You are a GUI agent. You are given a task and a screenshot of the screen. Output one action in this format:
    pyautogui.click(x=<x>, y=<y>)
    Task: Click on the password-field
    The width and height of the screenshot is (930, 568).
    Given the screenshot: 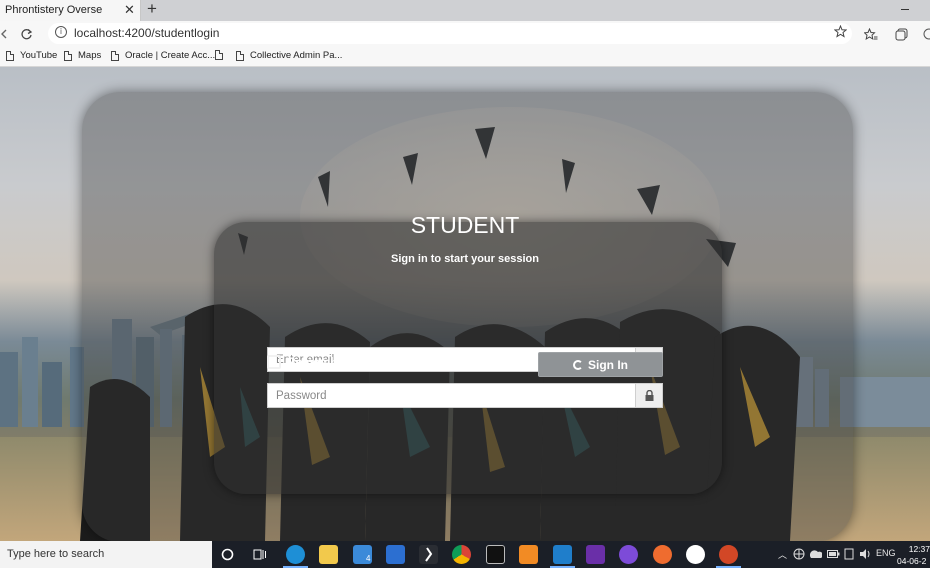 What is the action you would take?
    pyautogui.click(x=452, y=395)
    